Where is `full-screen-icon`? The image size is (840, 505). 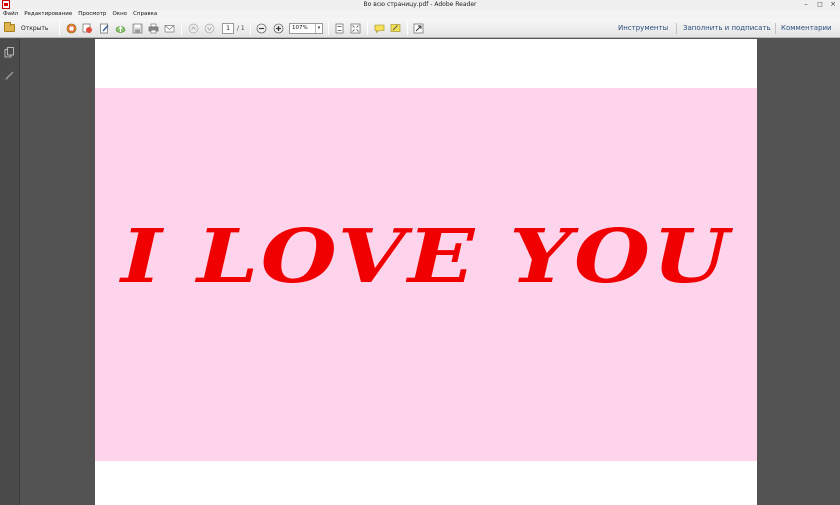 full-screen-icon is located at coordinates (355, 28).